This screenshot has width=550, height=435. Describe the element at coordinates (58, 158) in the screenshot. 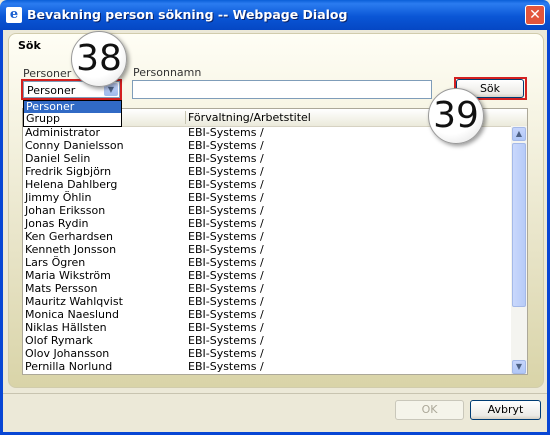

I see `person-name: Daniel Selin` at that location.